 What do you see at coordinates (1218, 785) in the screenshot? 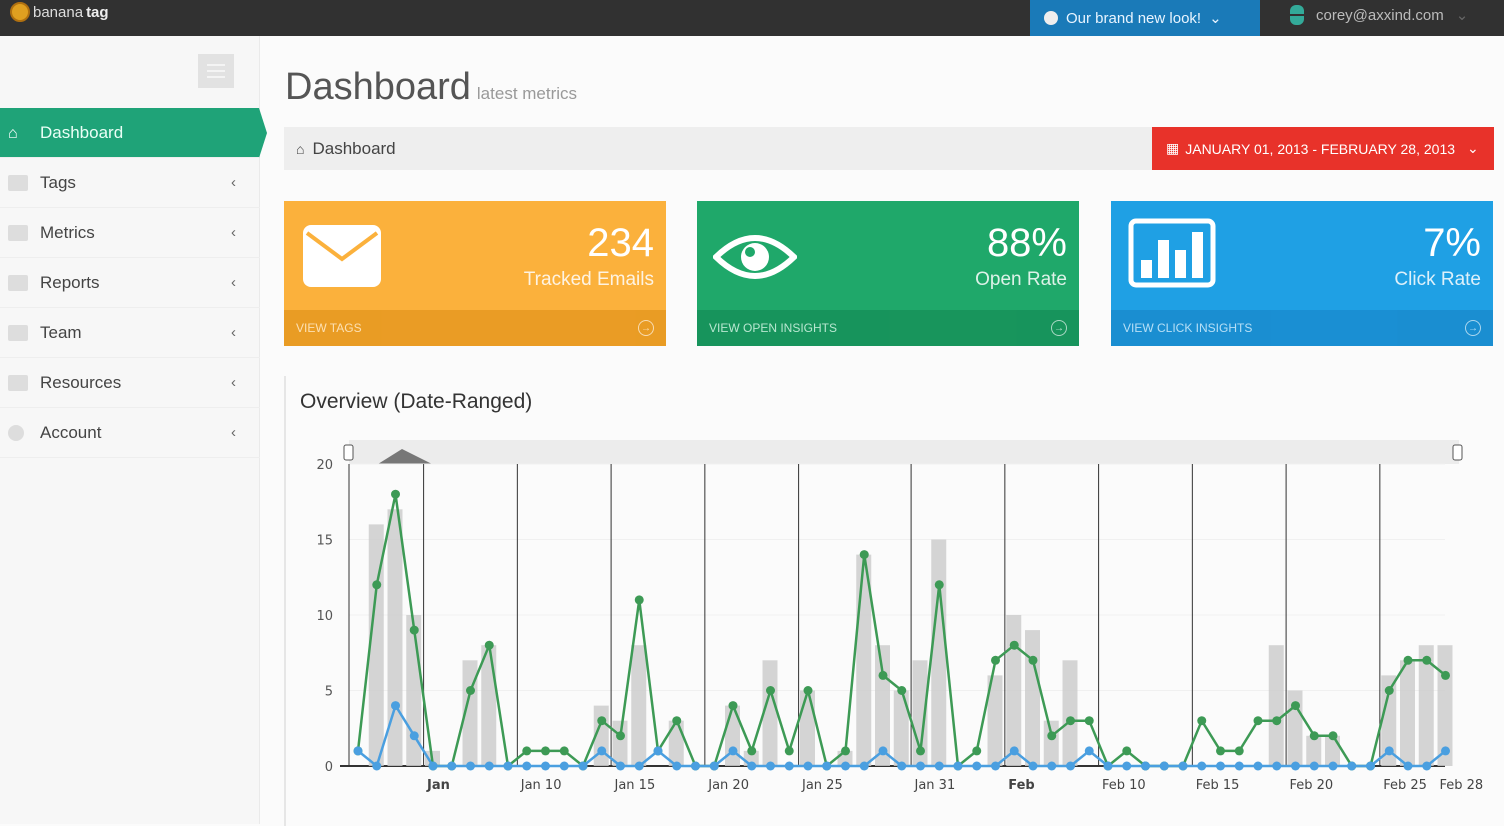
I see `x-tick-label: Feb 15` at bounding box center [1218, 785].